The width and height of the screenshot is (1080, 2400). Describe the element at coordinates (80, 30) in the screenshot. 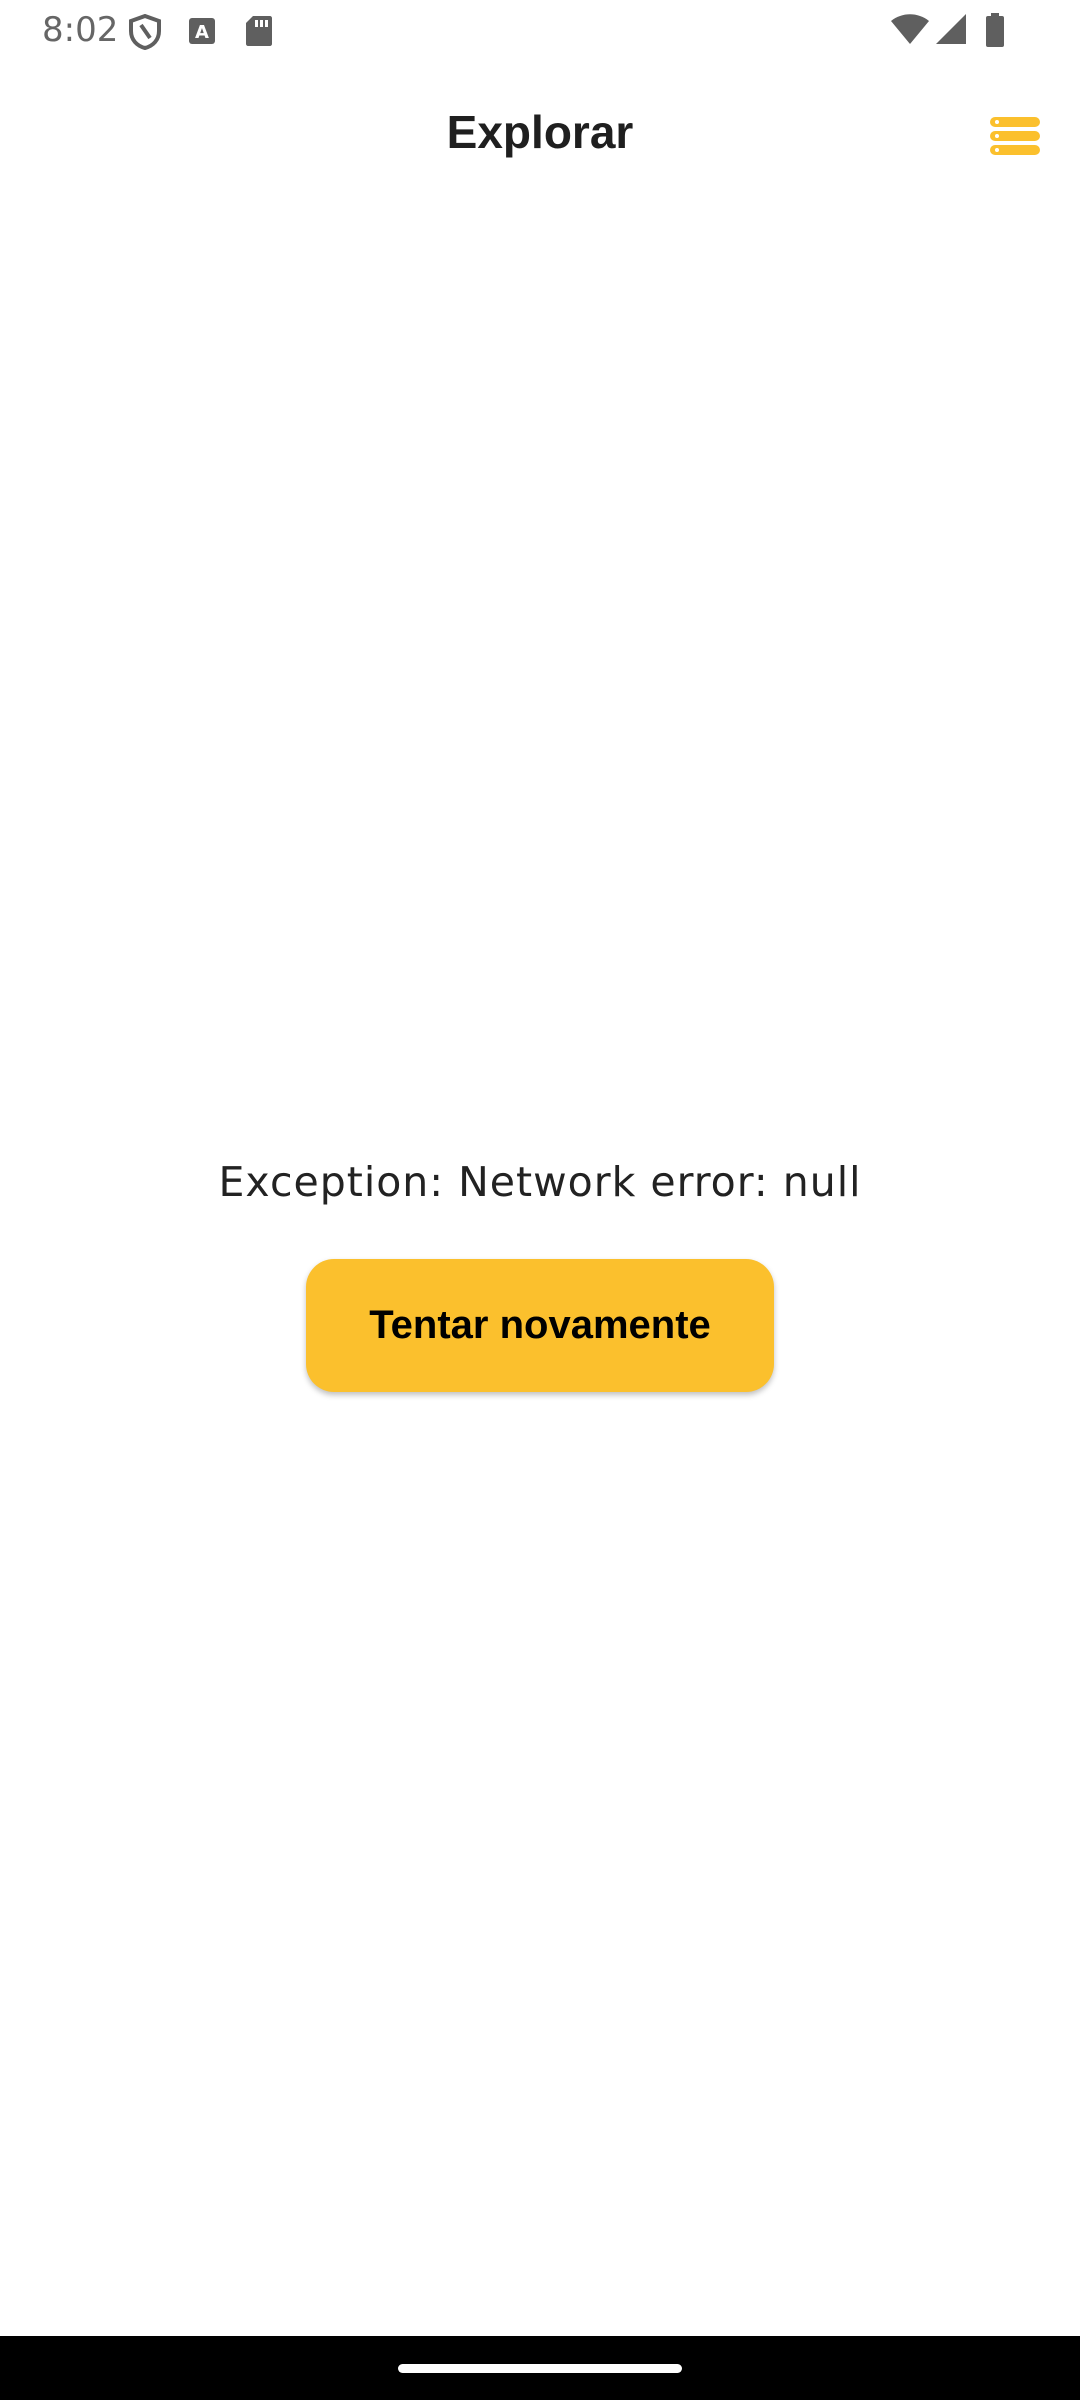

I see `status-time: 8:02` at that location.